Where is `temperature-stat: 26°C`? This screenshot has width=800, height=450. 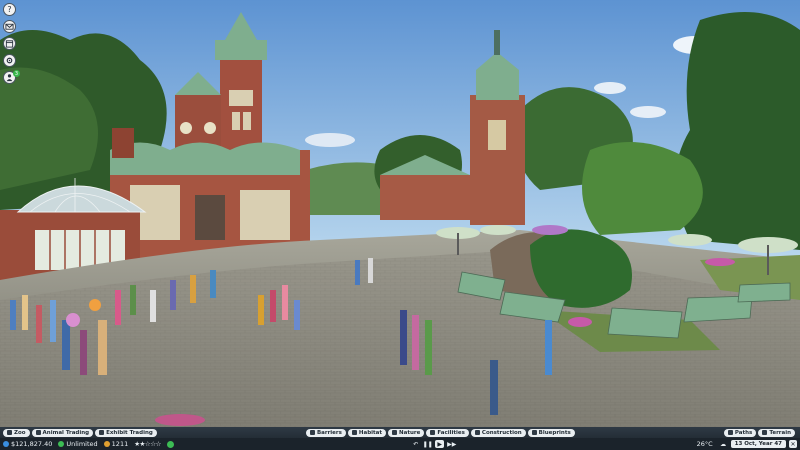
temperature-stat: 26°C is located at coordinates (705, 444).